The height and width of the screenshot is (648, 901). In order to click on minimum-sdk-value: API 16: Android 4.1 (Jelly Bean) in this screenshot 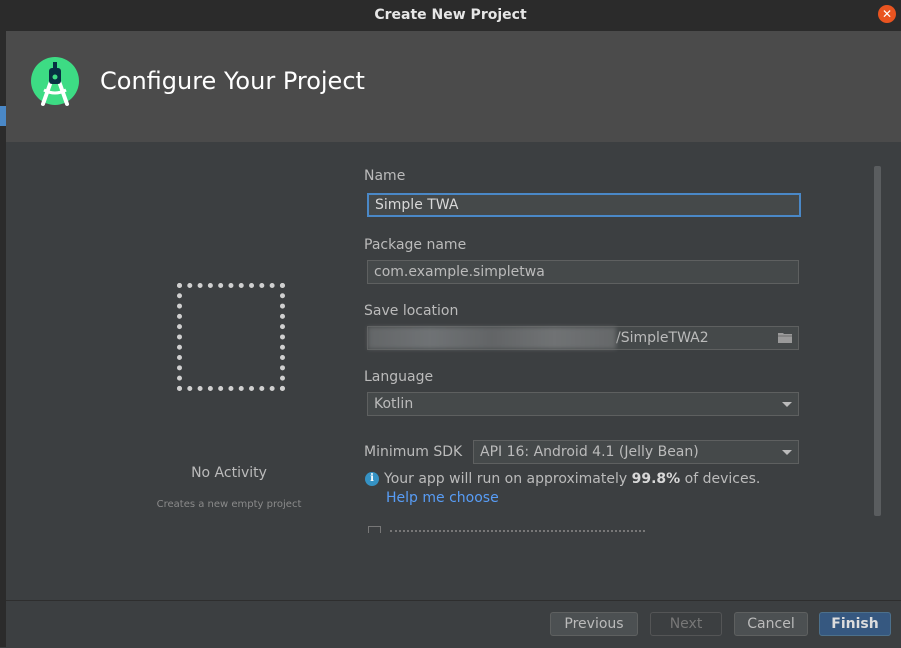, I will do `click(589, 452)`.